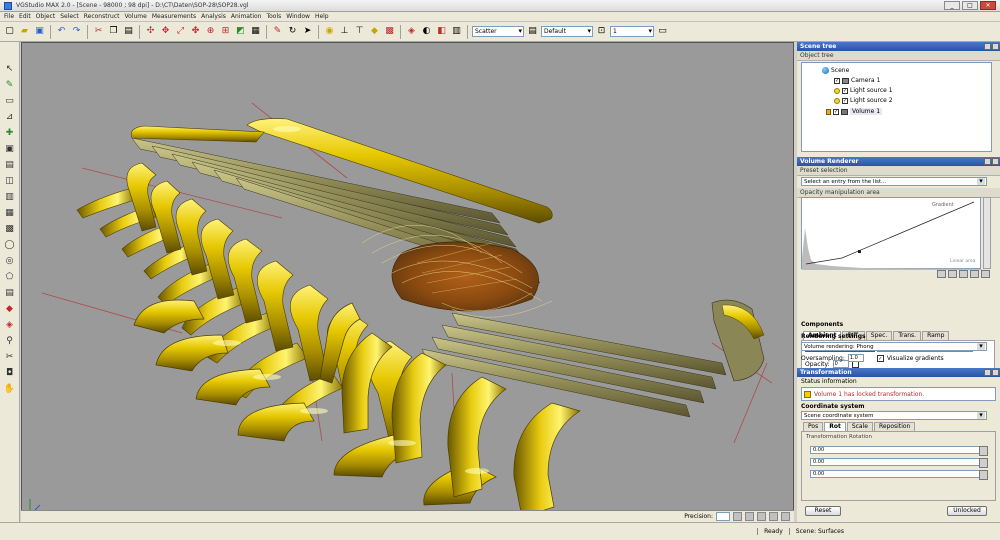 Image resolution: width=1000 pixels, height=540 pixels. What do you see at coordinates (970, 5) in the screenshot?
I see `maximize-button: □` at bounding box center [970, 5].